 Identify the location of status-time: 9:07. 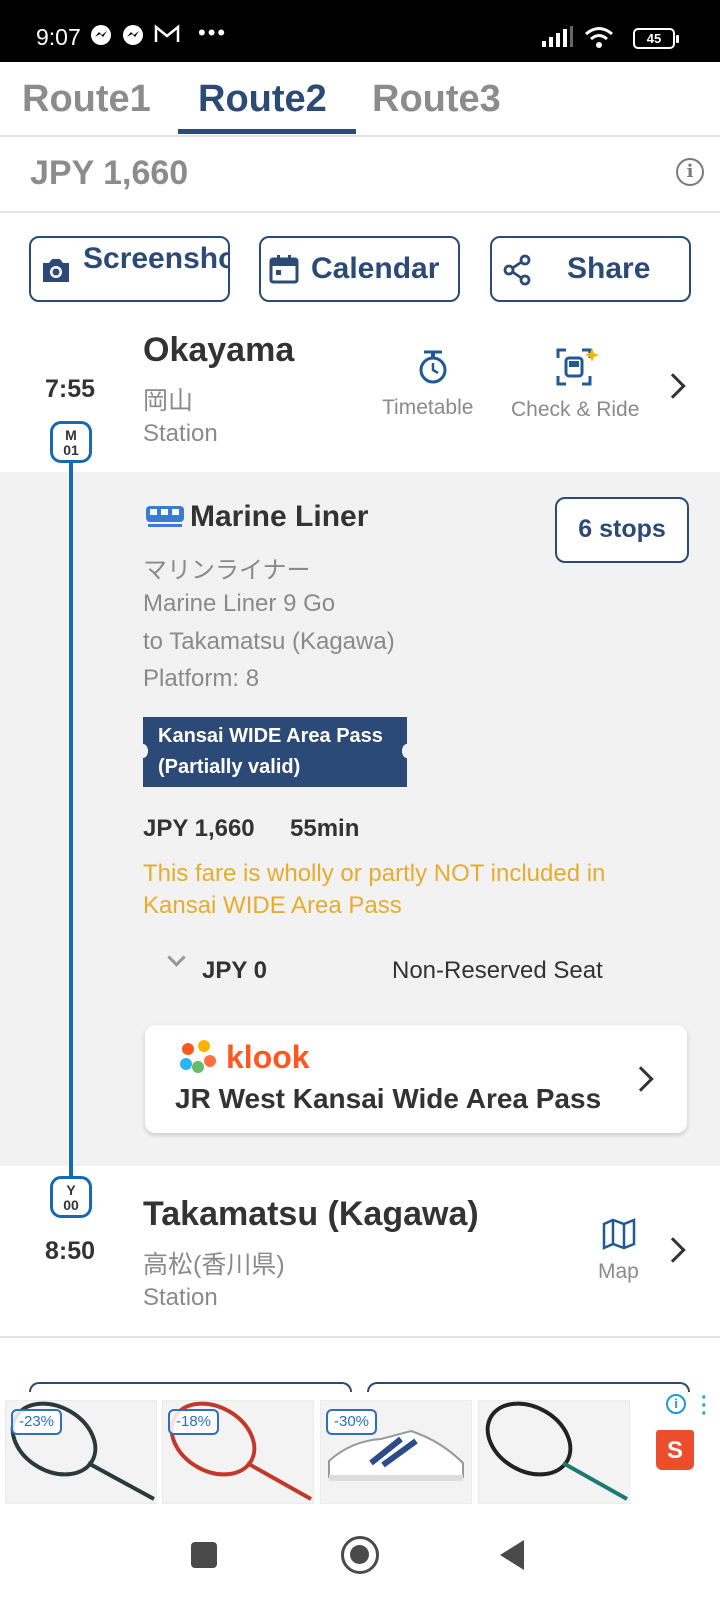
(58, 37).